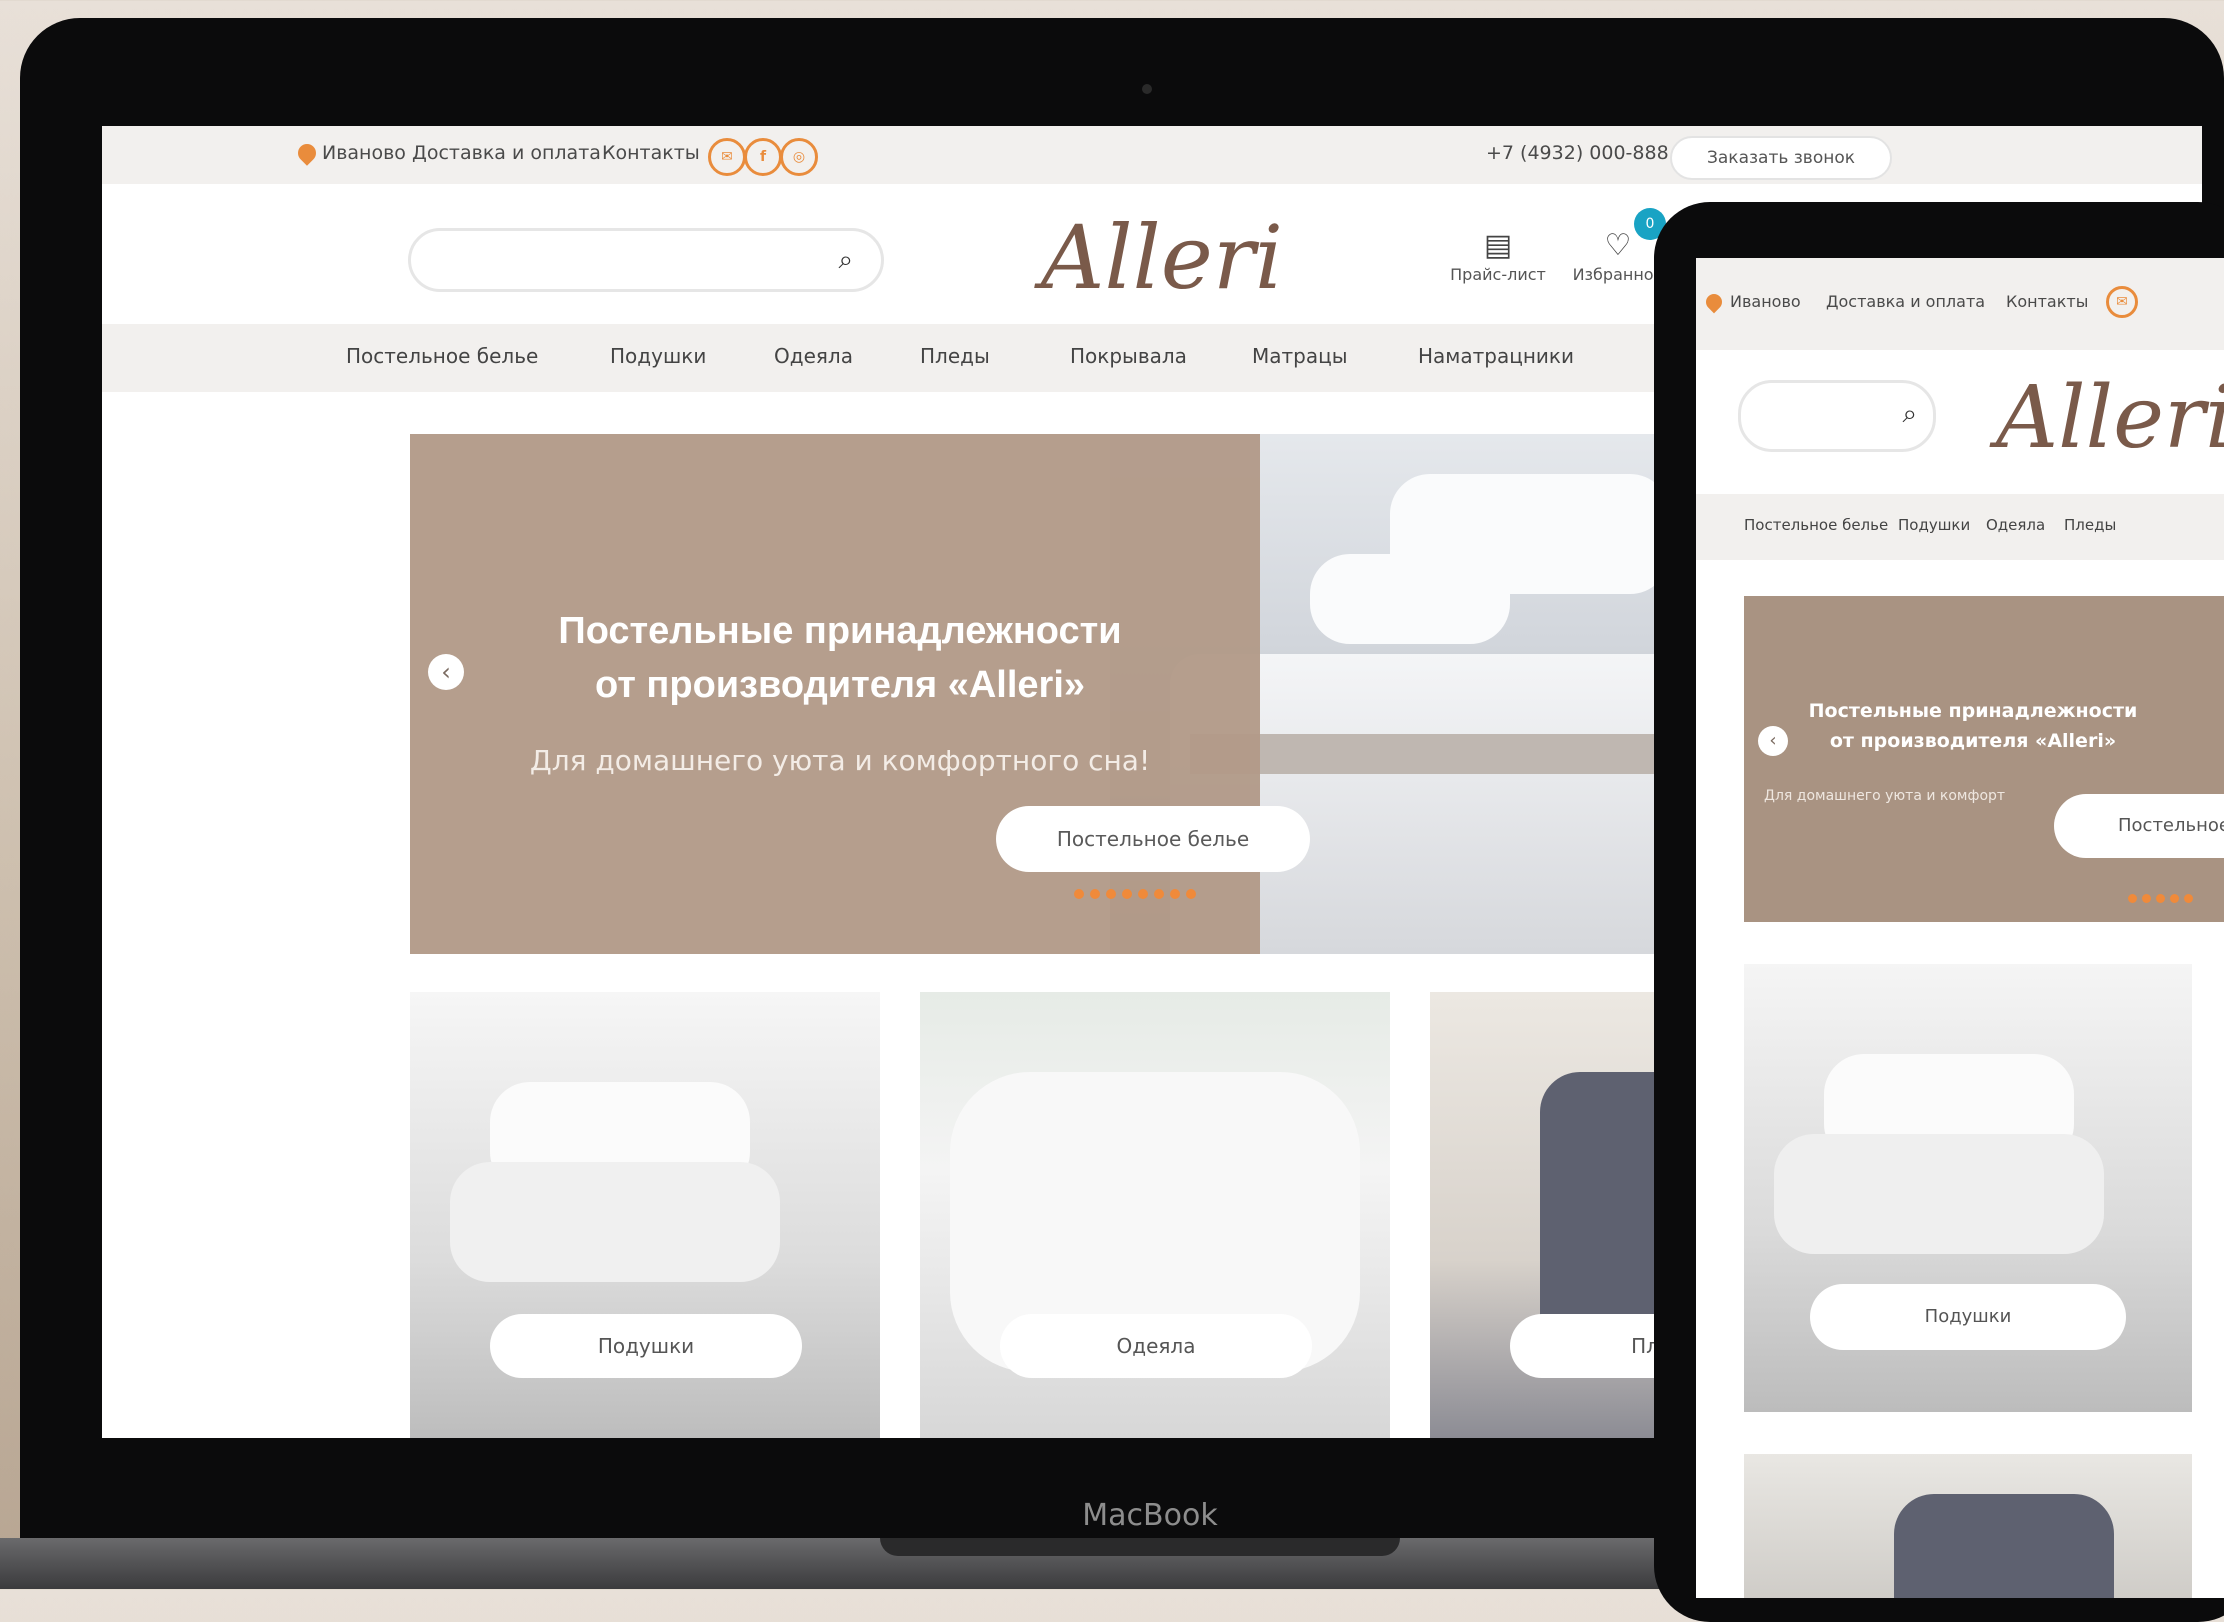 The width and height of the screenshot is (2224, 1622). I want to click on tablet-category-card-plaids, so click(1968, 1526).